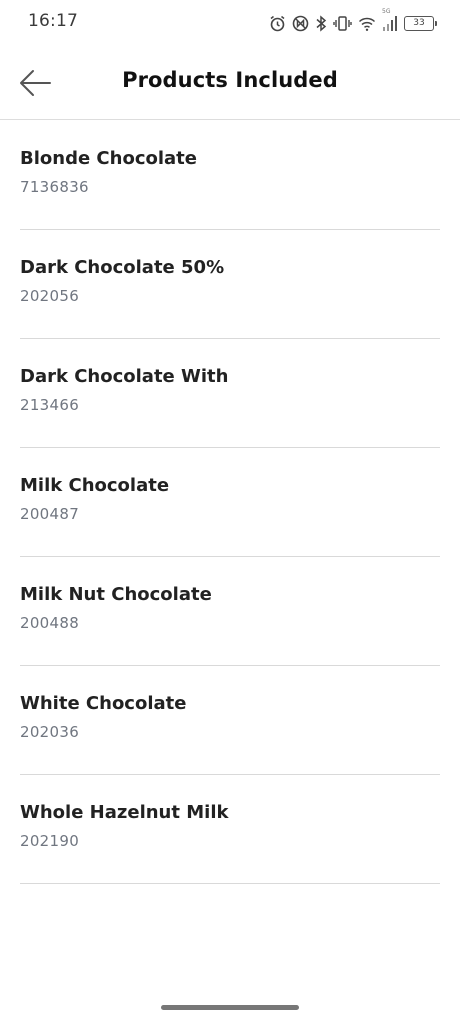 The image size is (460, 1024). Describe the element at coordinates (50, 623) in the screenshot. I see `product-code: 200488` at that location.